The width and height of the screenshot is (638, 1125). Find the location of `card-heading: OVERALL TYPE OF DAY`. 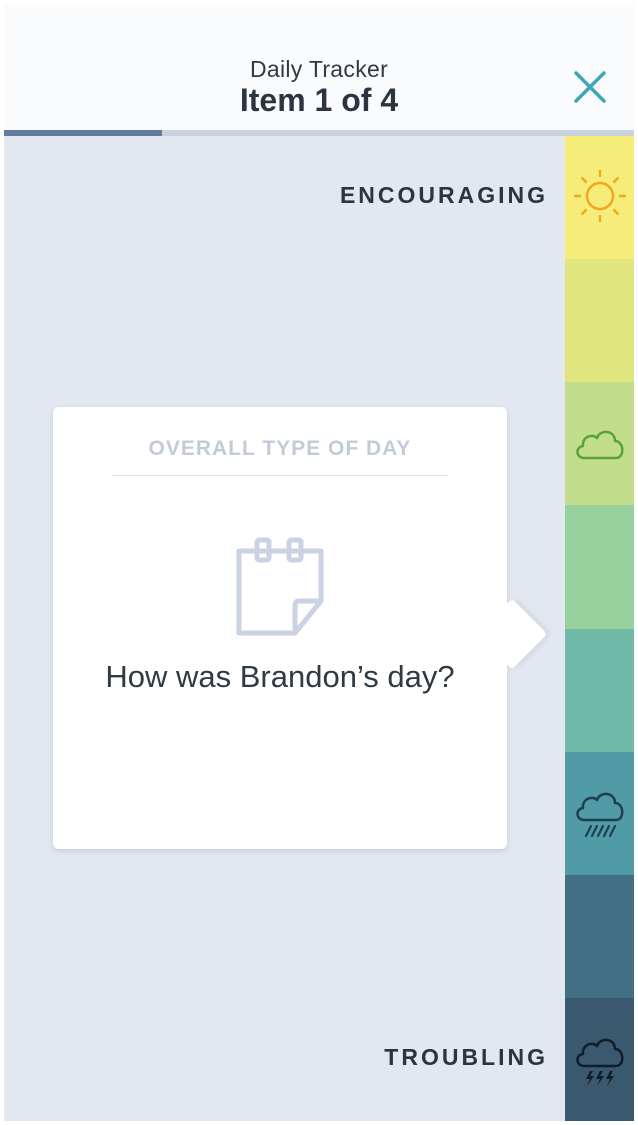

card-heading: OVERALL TYPE OF DAY is located at coordinates (280, 448).